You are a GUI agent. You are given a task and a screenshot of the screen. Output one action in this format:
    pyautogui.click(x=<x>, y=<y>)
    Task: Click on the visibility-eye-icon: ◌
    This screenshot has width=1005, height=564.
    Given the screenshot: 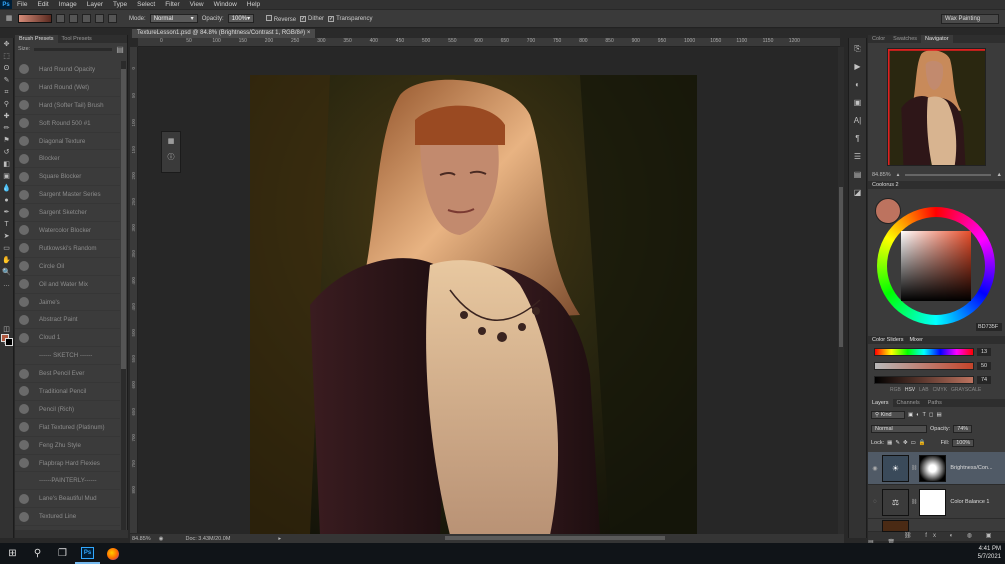 What is the action you would take?
    pyautogui.click(x=875, y=502)
    